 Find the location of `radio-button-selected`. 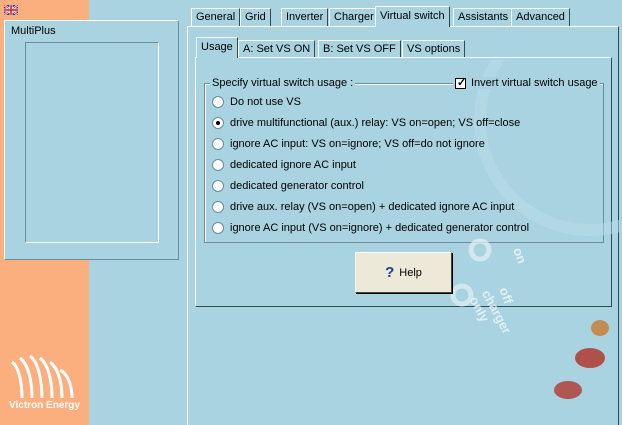

radio-button-selected is located at coordinates (218, 123).